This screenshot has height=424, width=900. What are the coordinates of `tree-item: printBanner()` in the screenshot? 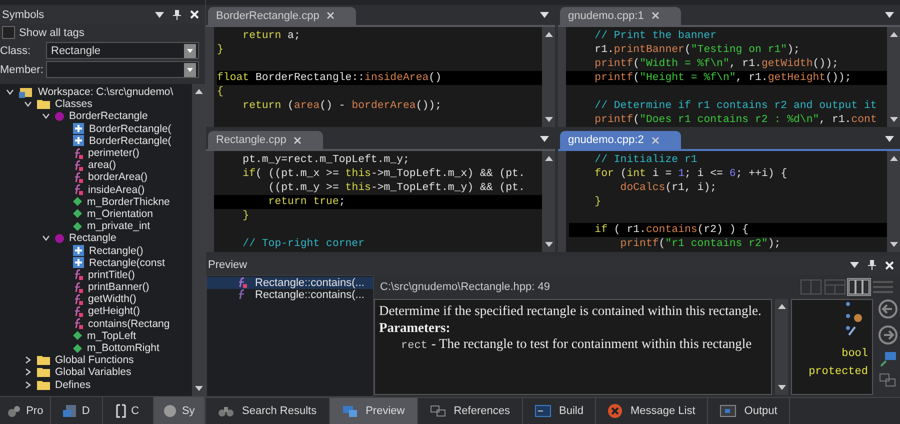 It's located at (119, 287).